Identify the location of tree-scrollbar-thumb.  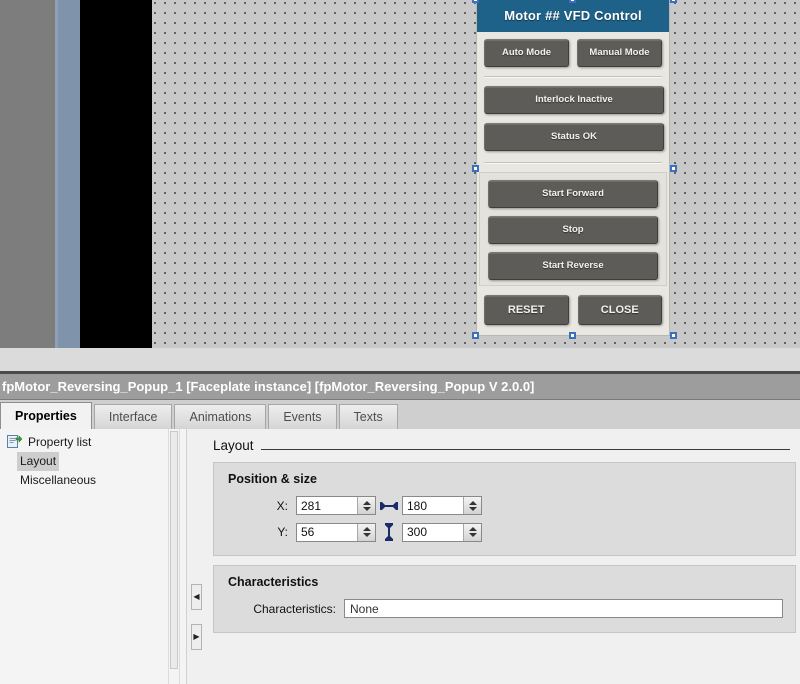
(174, 550).